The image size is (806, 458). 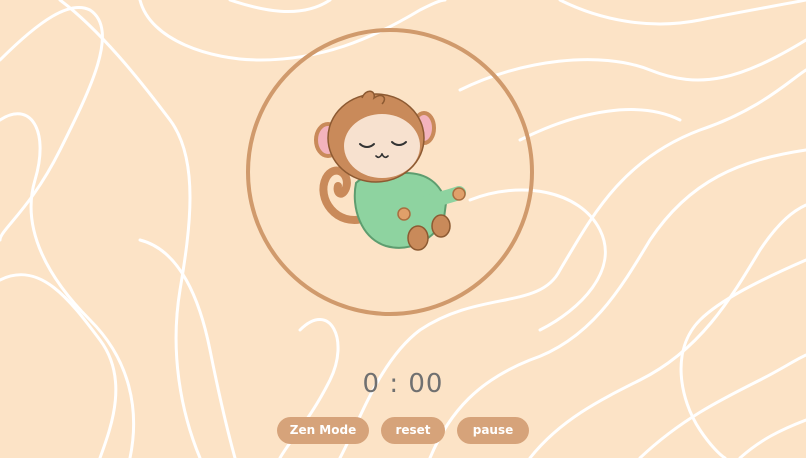 I want to click on pause-button: pause, so click(x=493, y=430).